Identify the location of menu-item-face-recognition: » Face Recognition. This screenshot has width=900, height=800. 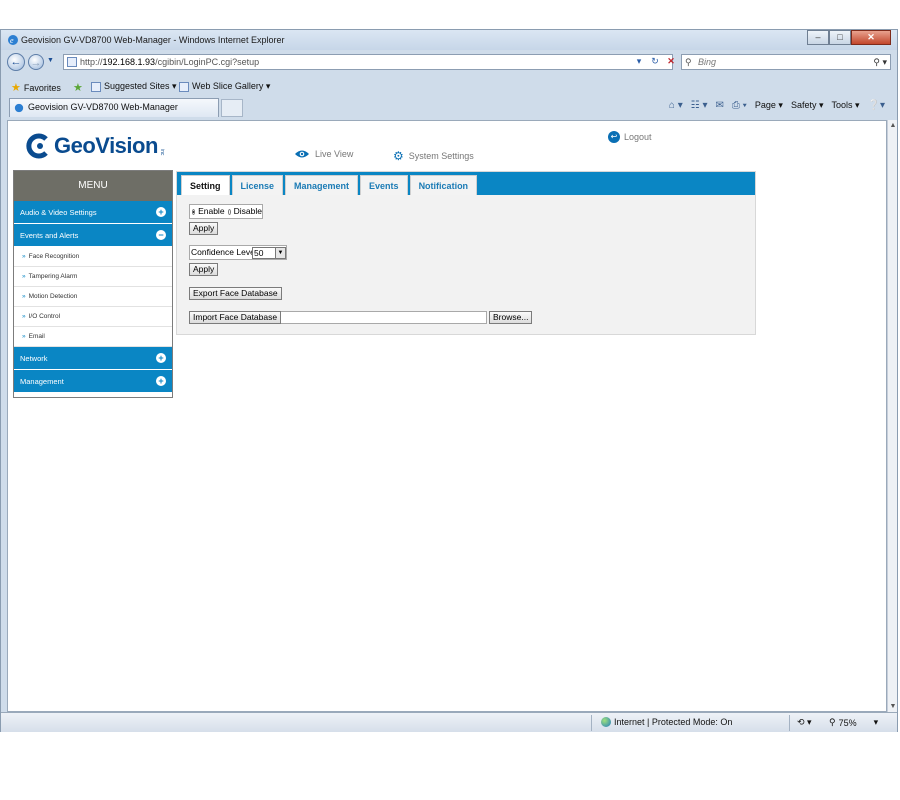
(93, 257).